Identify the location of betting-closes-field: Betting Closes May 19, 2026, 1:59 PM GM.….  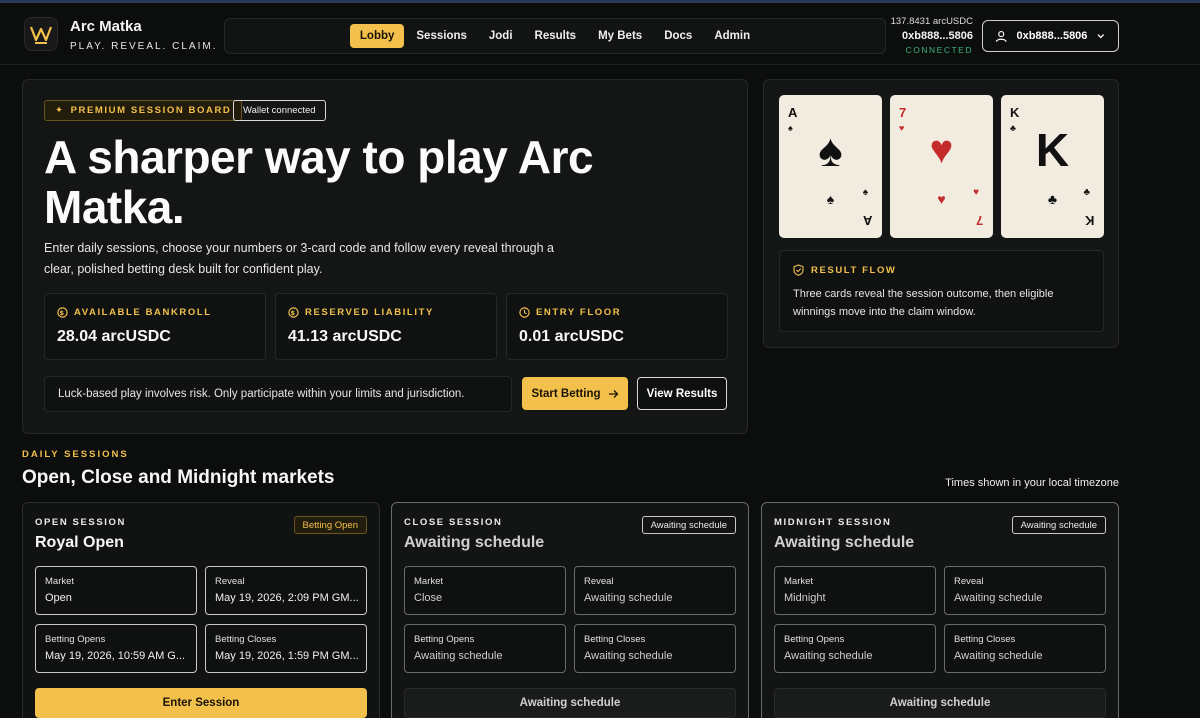
(286, 648).